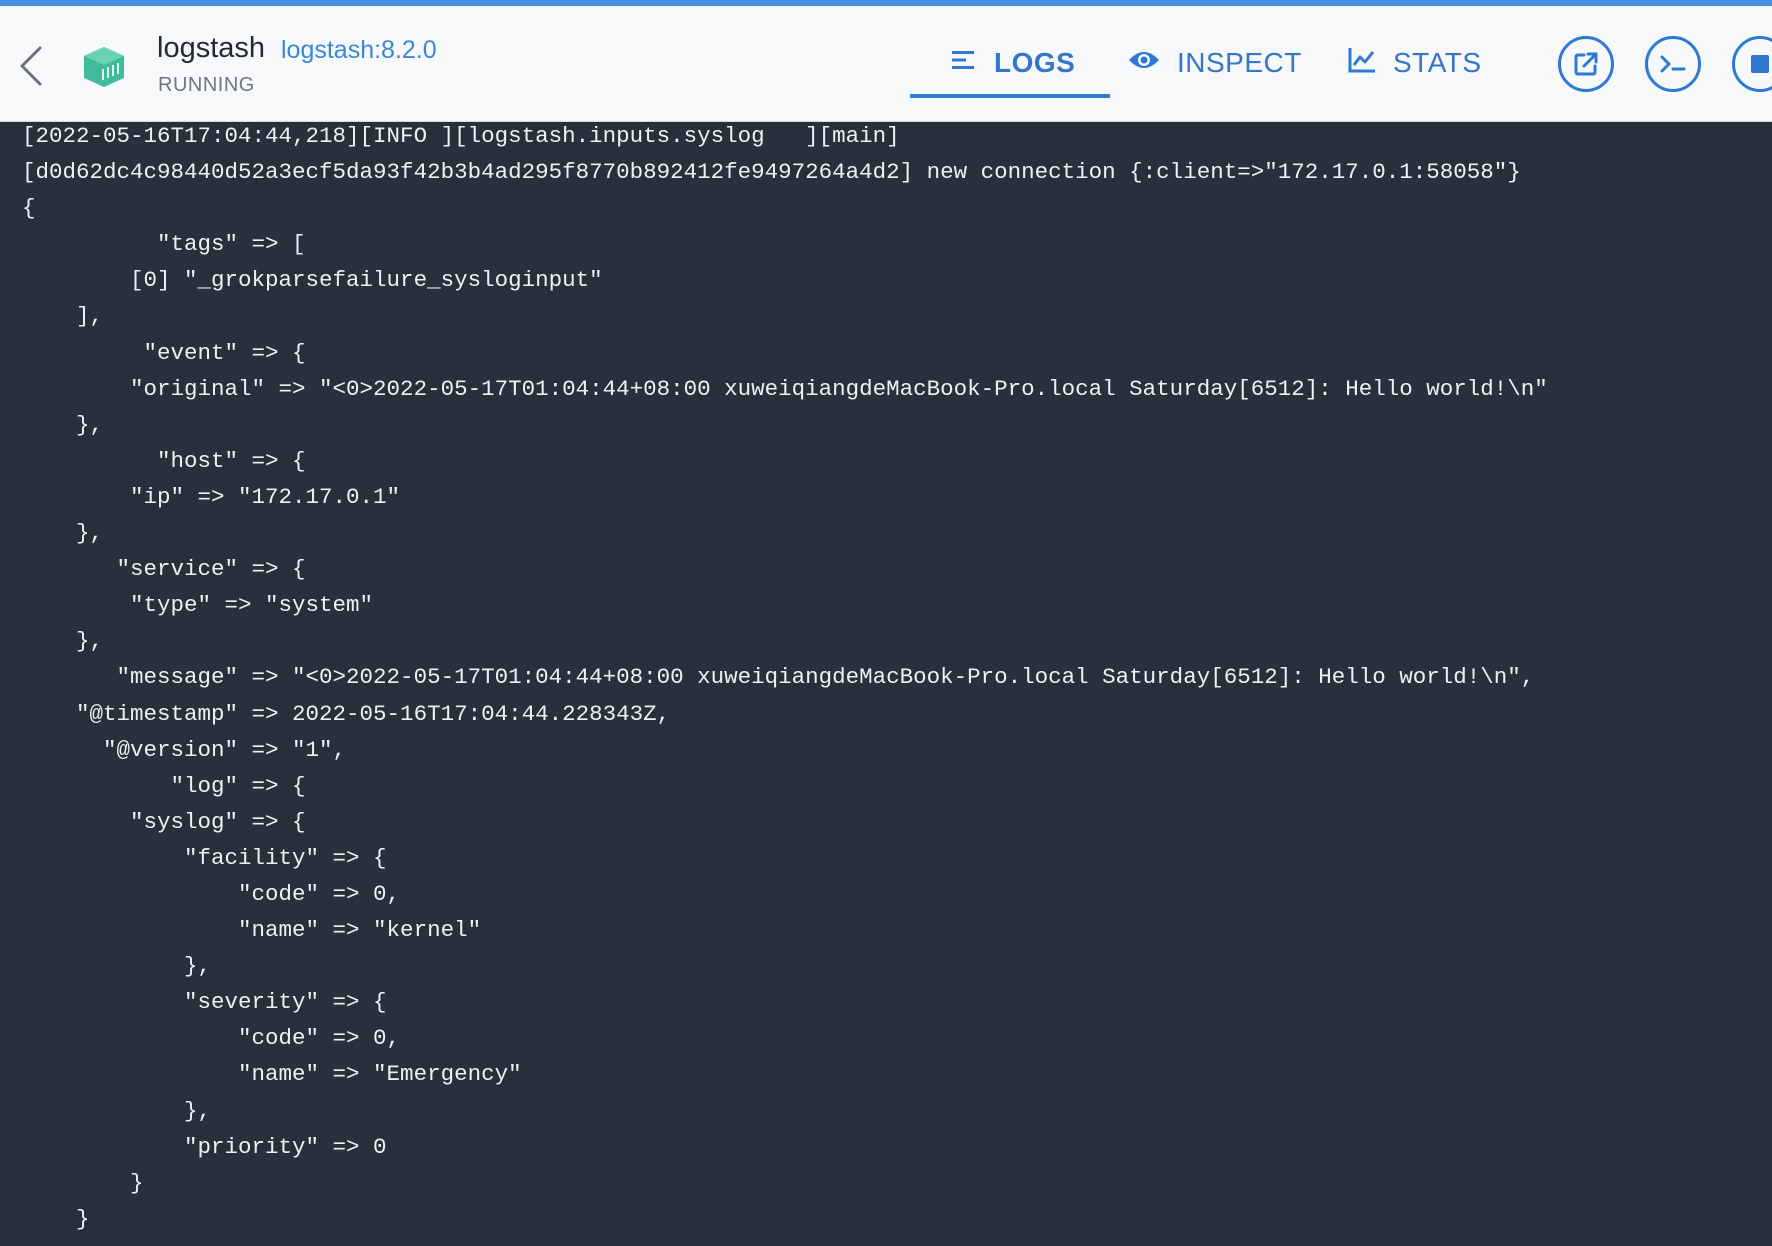 The width and height of the screenshot is (1772, 1246). I want to click on eye-icon, so click(1144, 63).